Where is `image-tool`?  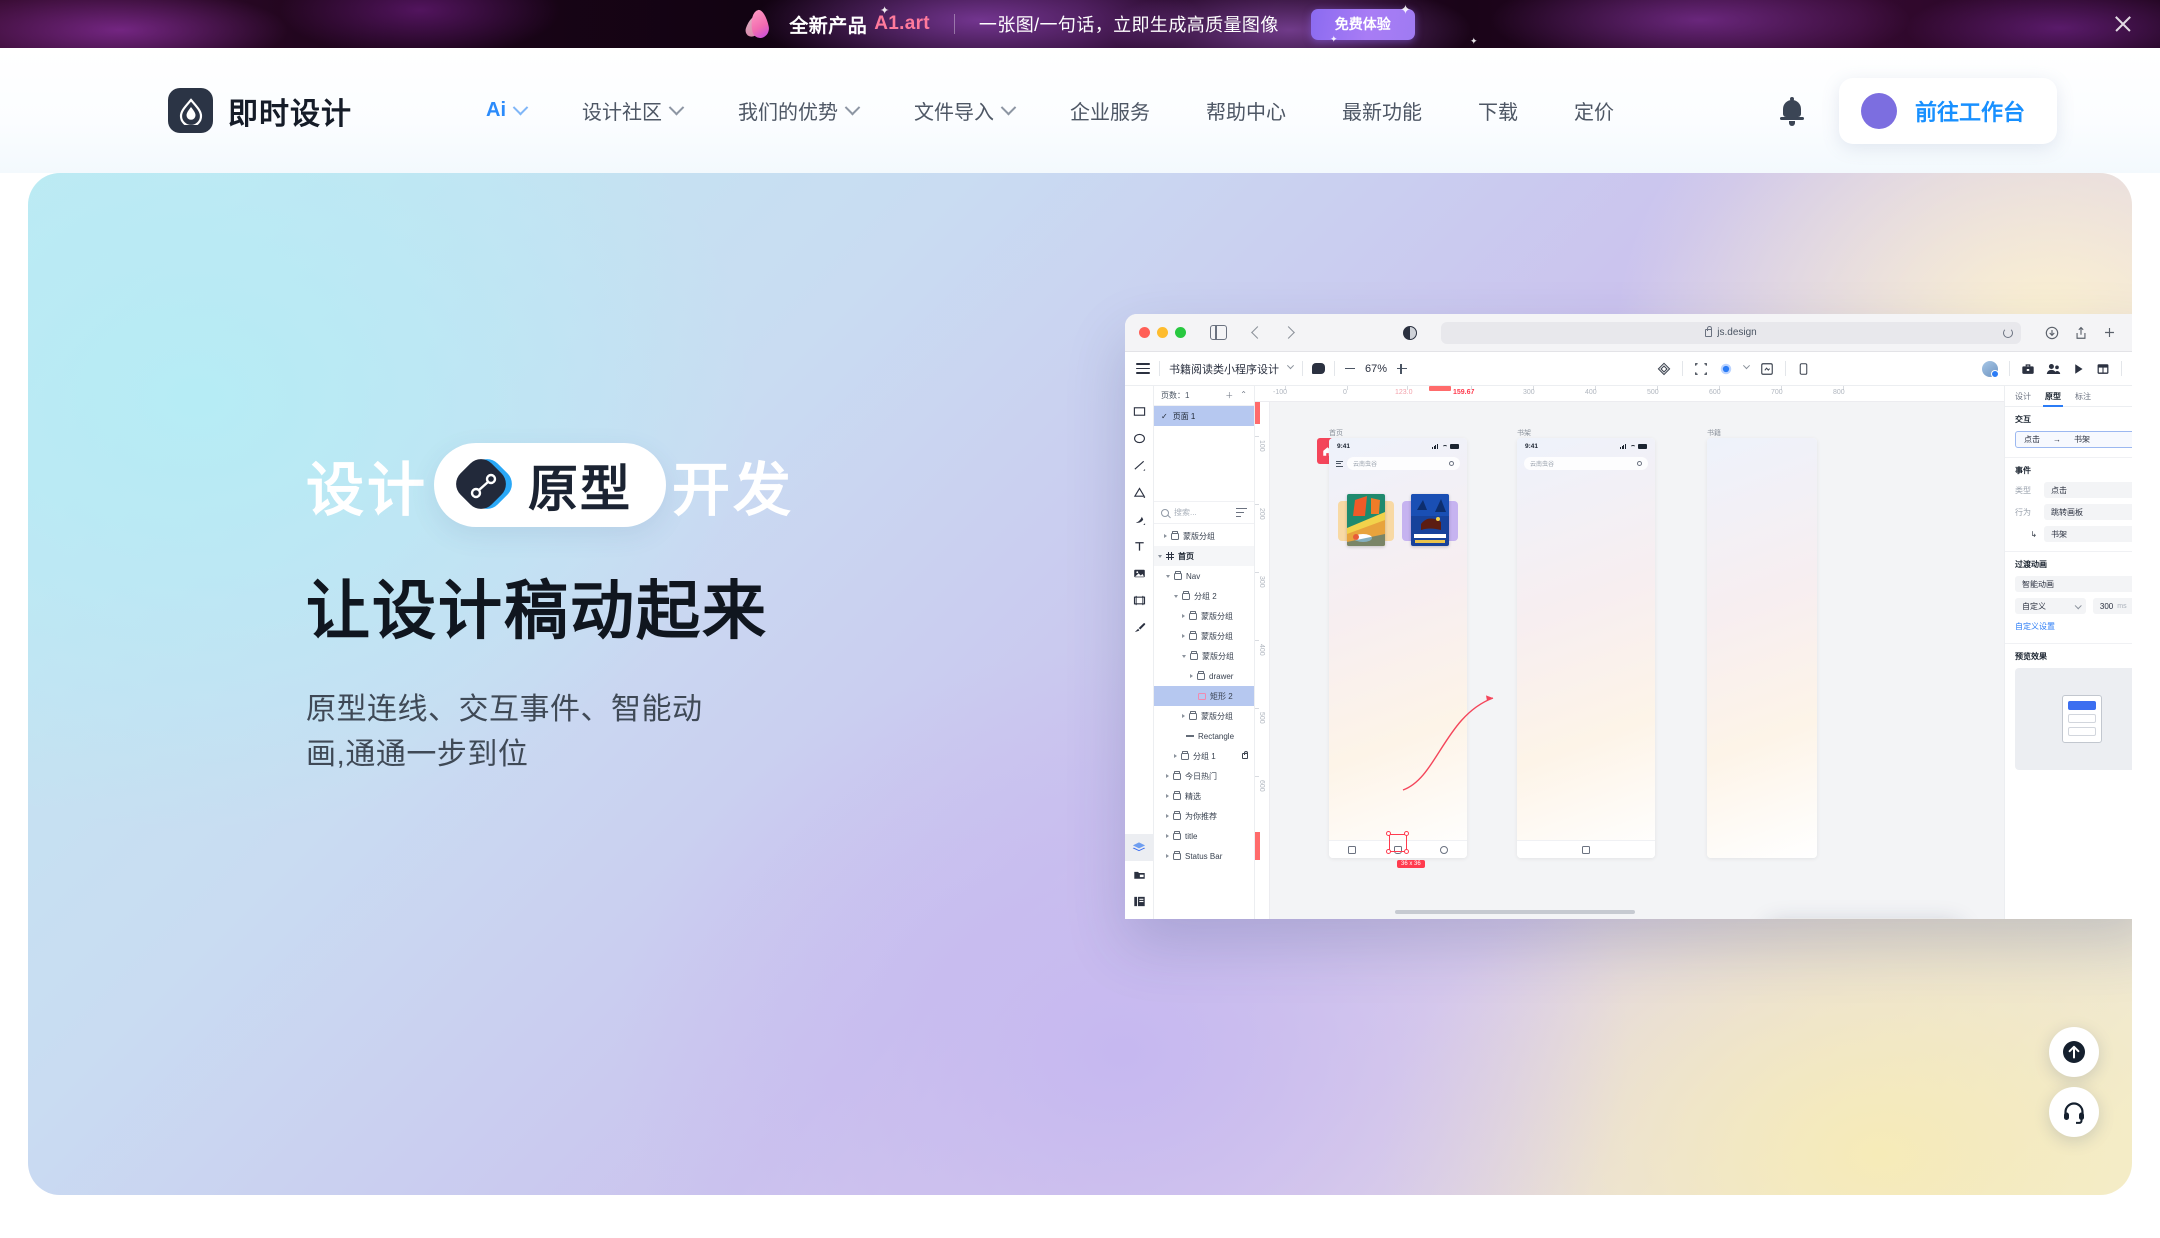 image-tool is located at coordinates (1139, 573).